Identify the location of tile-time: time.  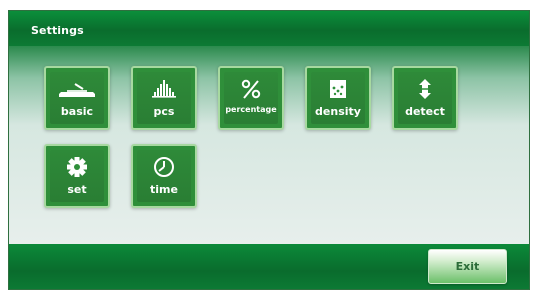
(164, 176).